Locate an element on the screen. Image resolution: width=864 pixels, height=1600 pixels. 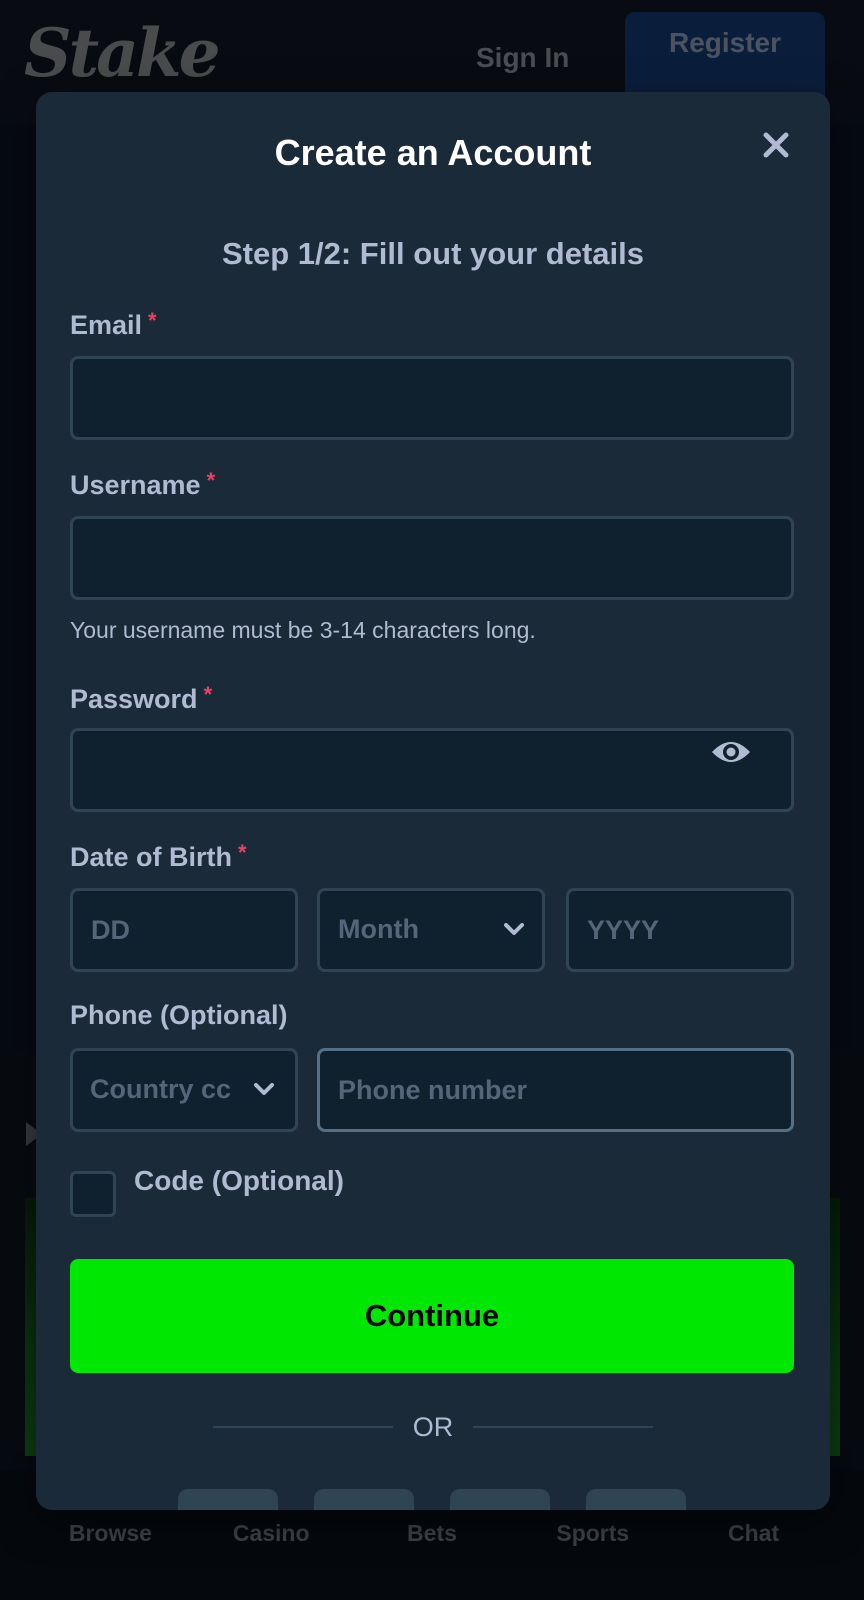
username-label: Username * is located at coordinates (143, 484).